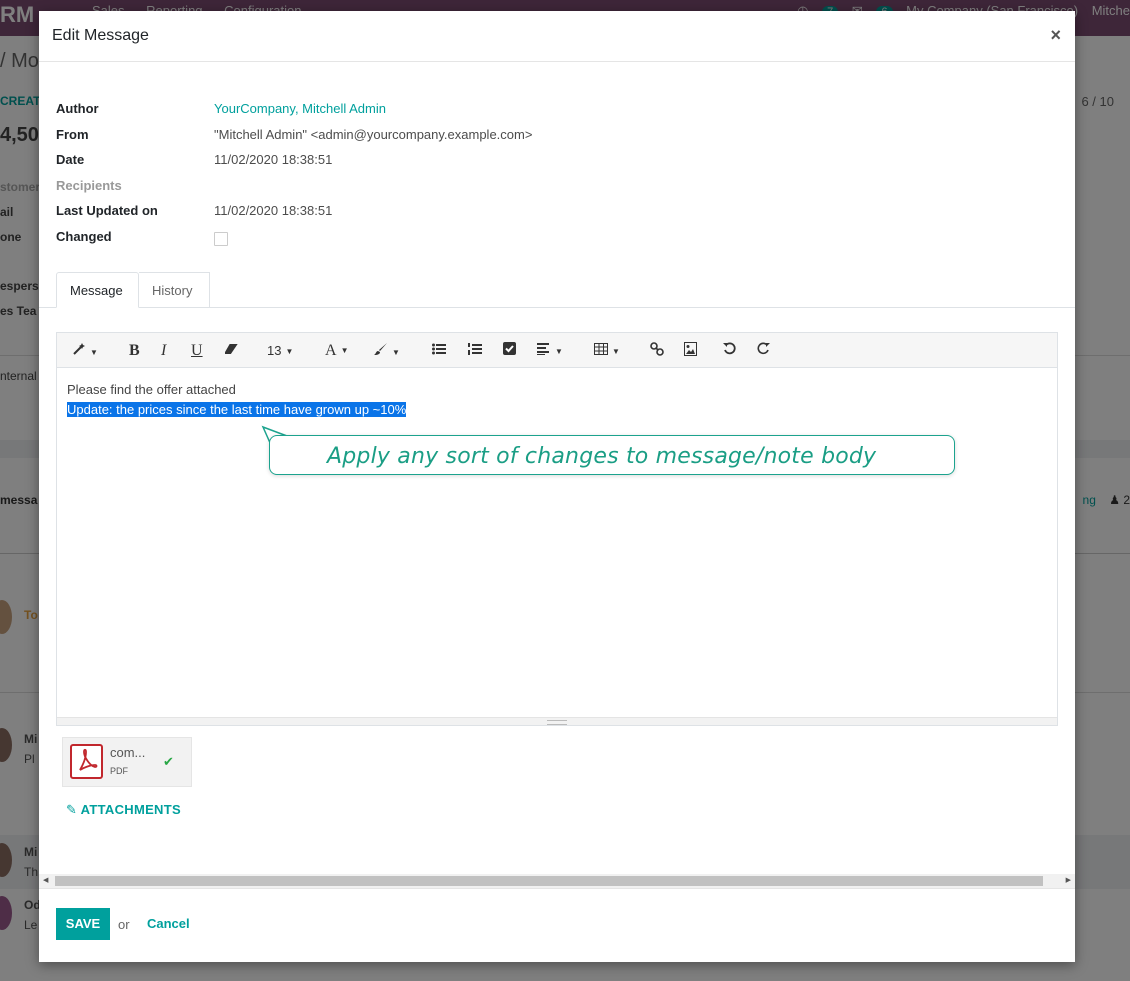 The image size is (1130, 981). What do you see at coordinates (163, 351) in the screenshot?
I see `italic-icon: I` at bounding box center [163, 351].